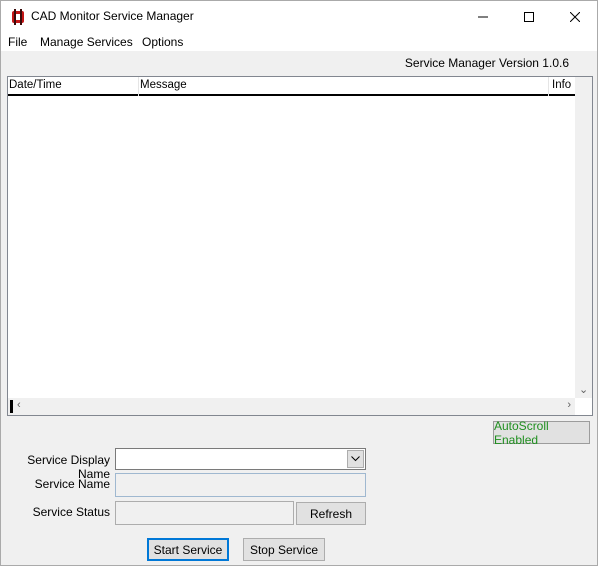 The height and width of the screenshot is (566, 598). What do you see at coordinates (299, 41) in the screenshot?
I see `menu-bar: File Manage Services Options` at bounding box center [299, 41].